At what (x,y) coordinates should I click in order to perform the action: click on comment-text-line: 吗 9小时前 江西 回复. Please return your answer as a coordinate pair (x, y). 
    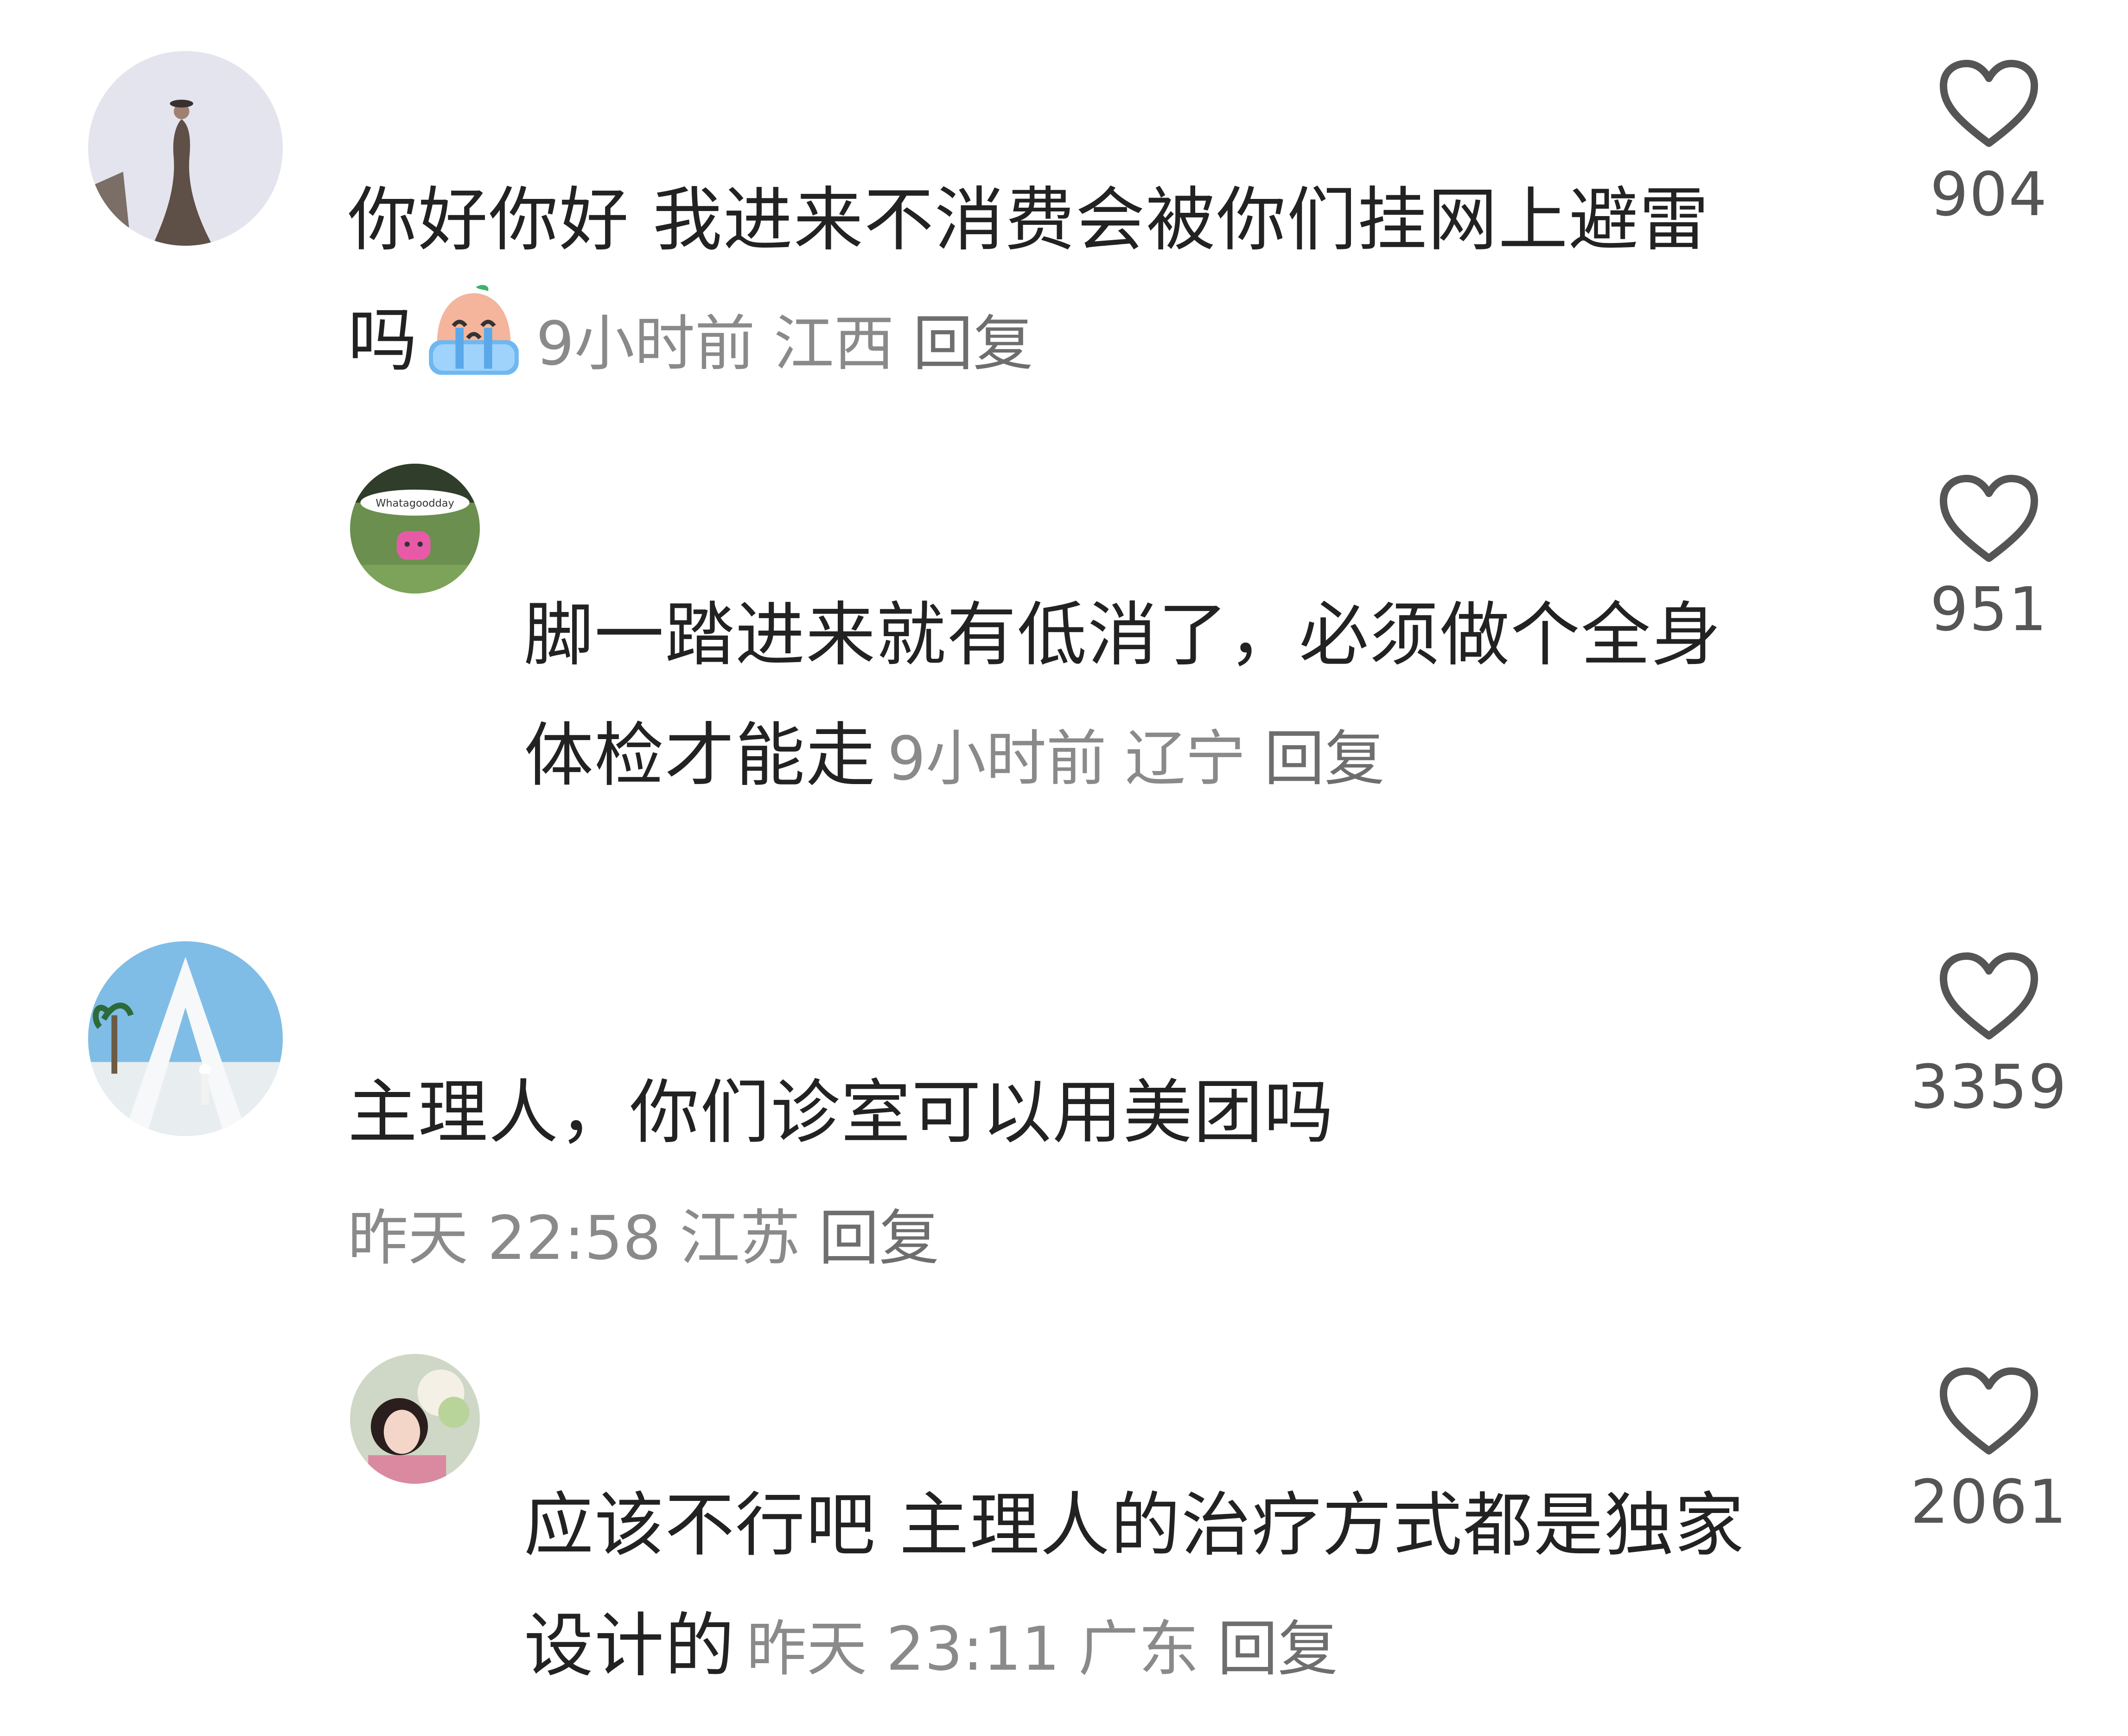
    Looking at the image, I should click on (1089, 350).